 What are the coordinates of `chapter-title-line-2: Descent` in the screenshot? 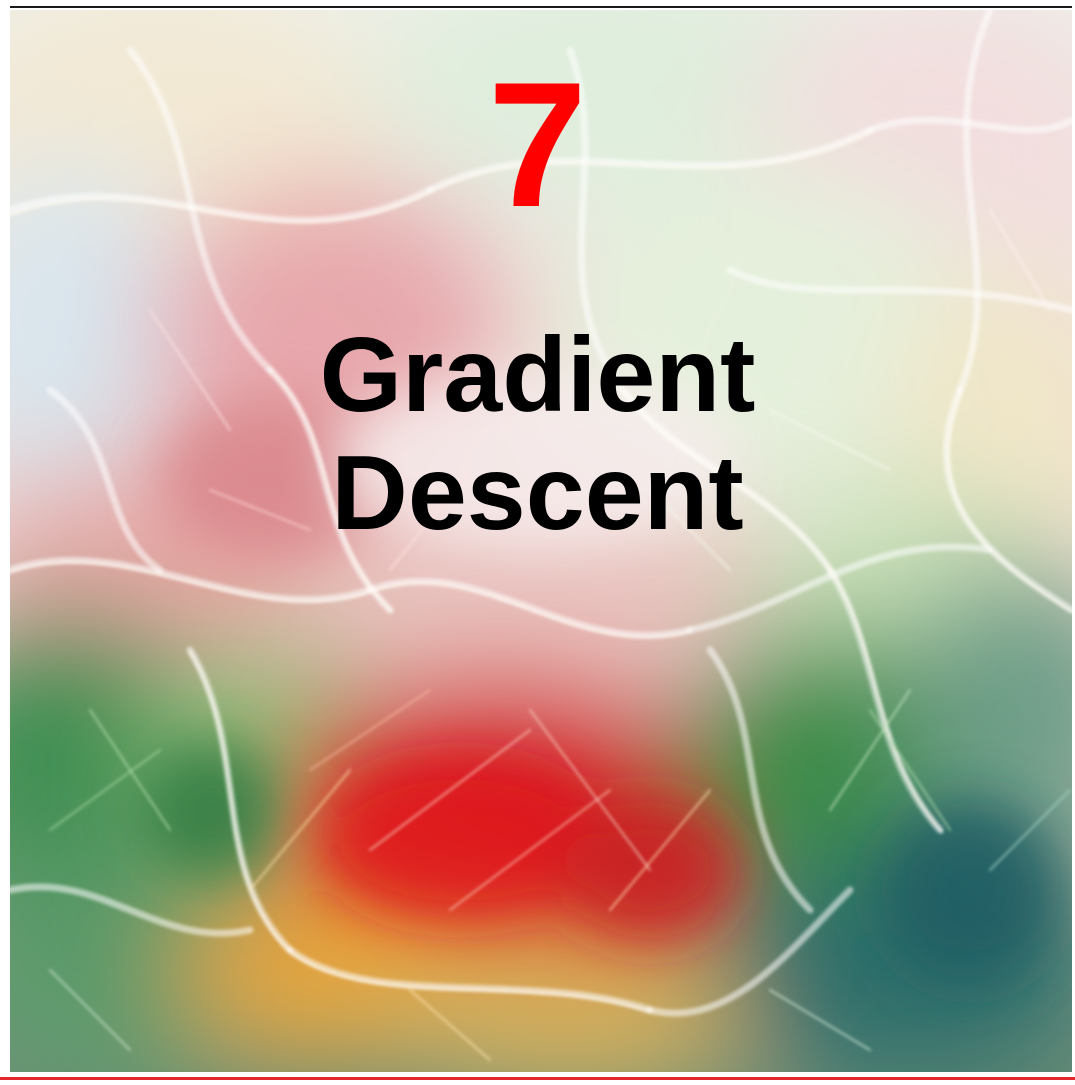 It's located at (537, 493).